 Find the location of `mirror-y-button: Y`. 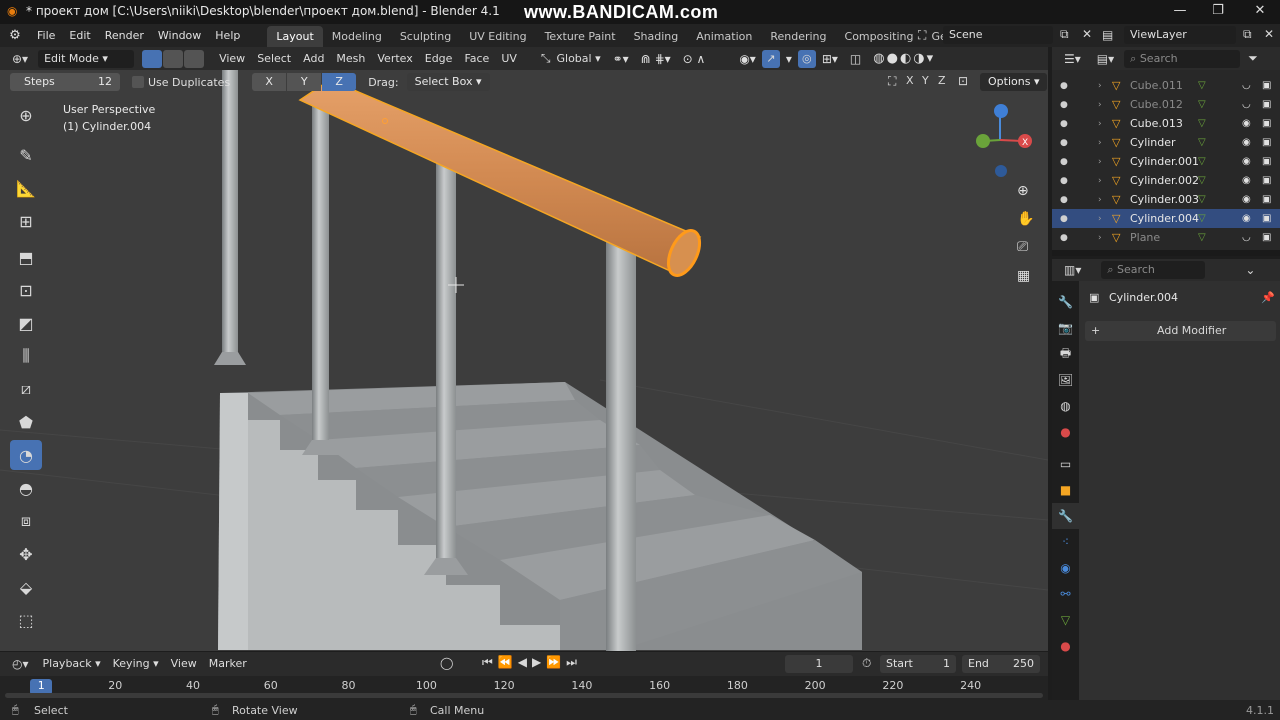

mirror-y-button: Y is located at coordinates (925, 80).